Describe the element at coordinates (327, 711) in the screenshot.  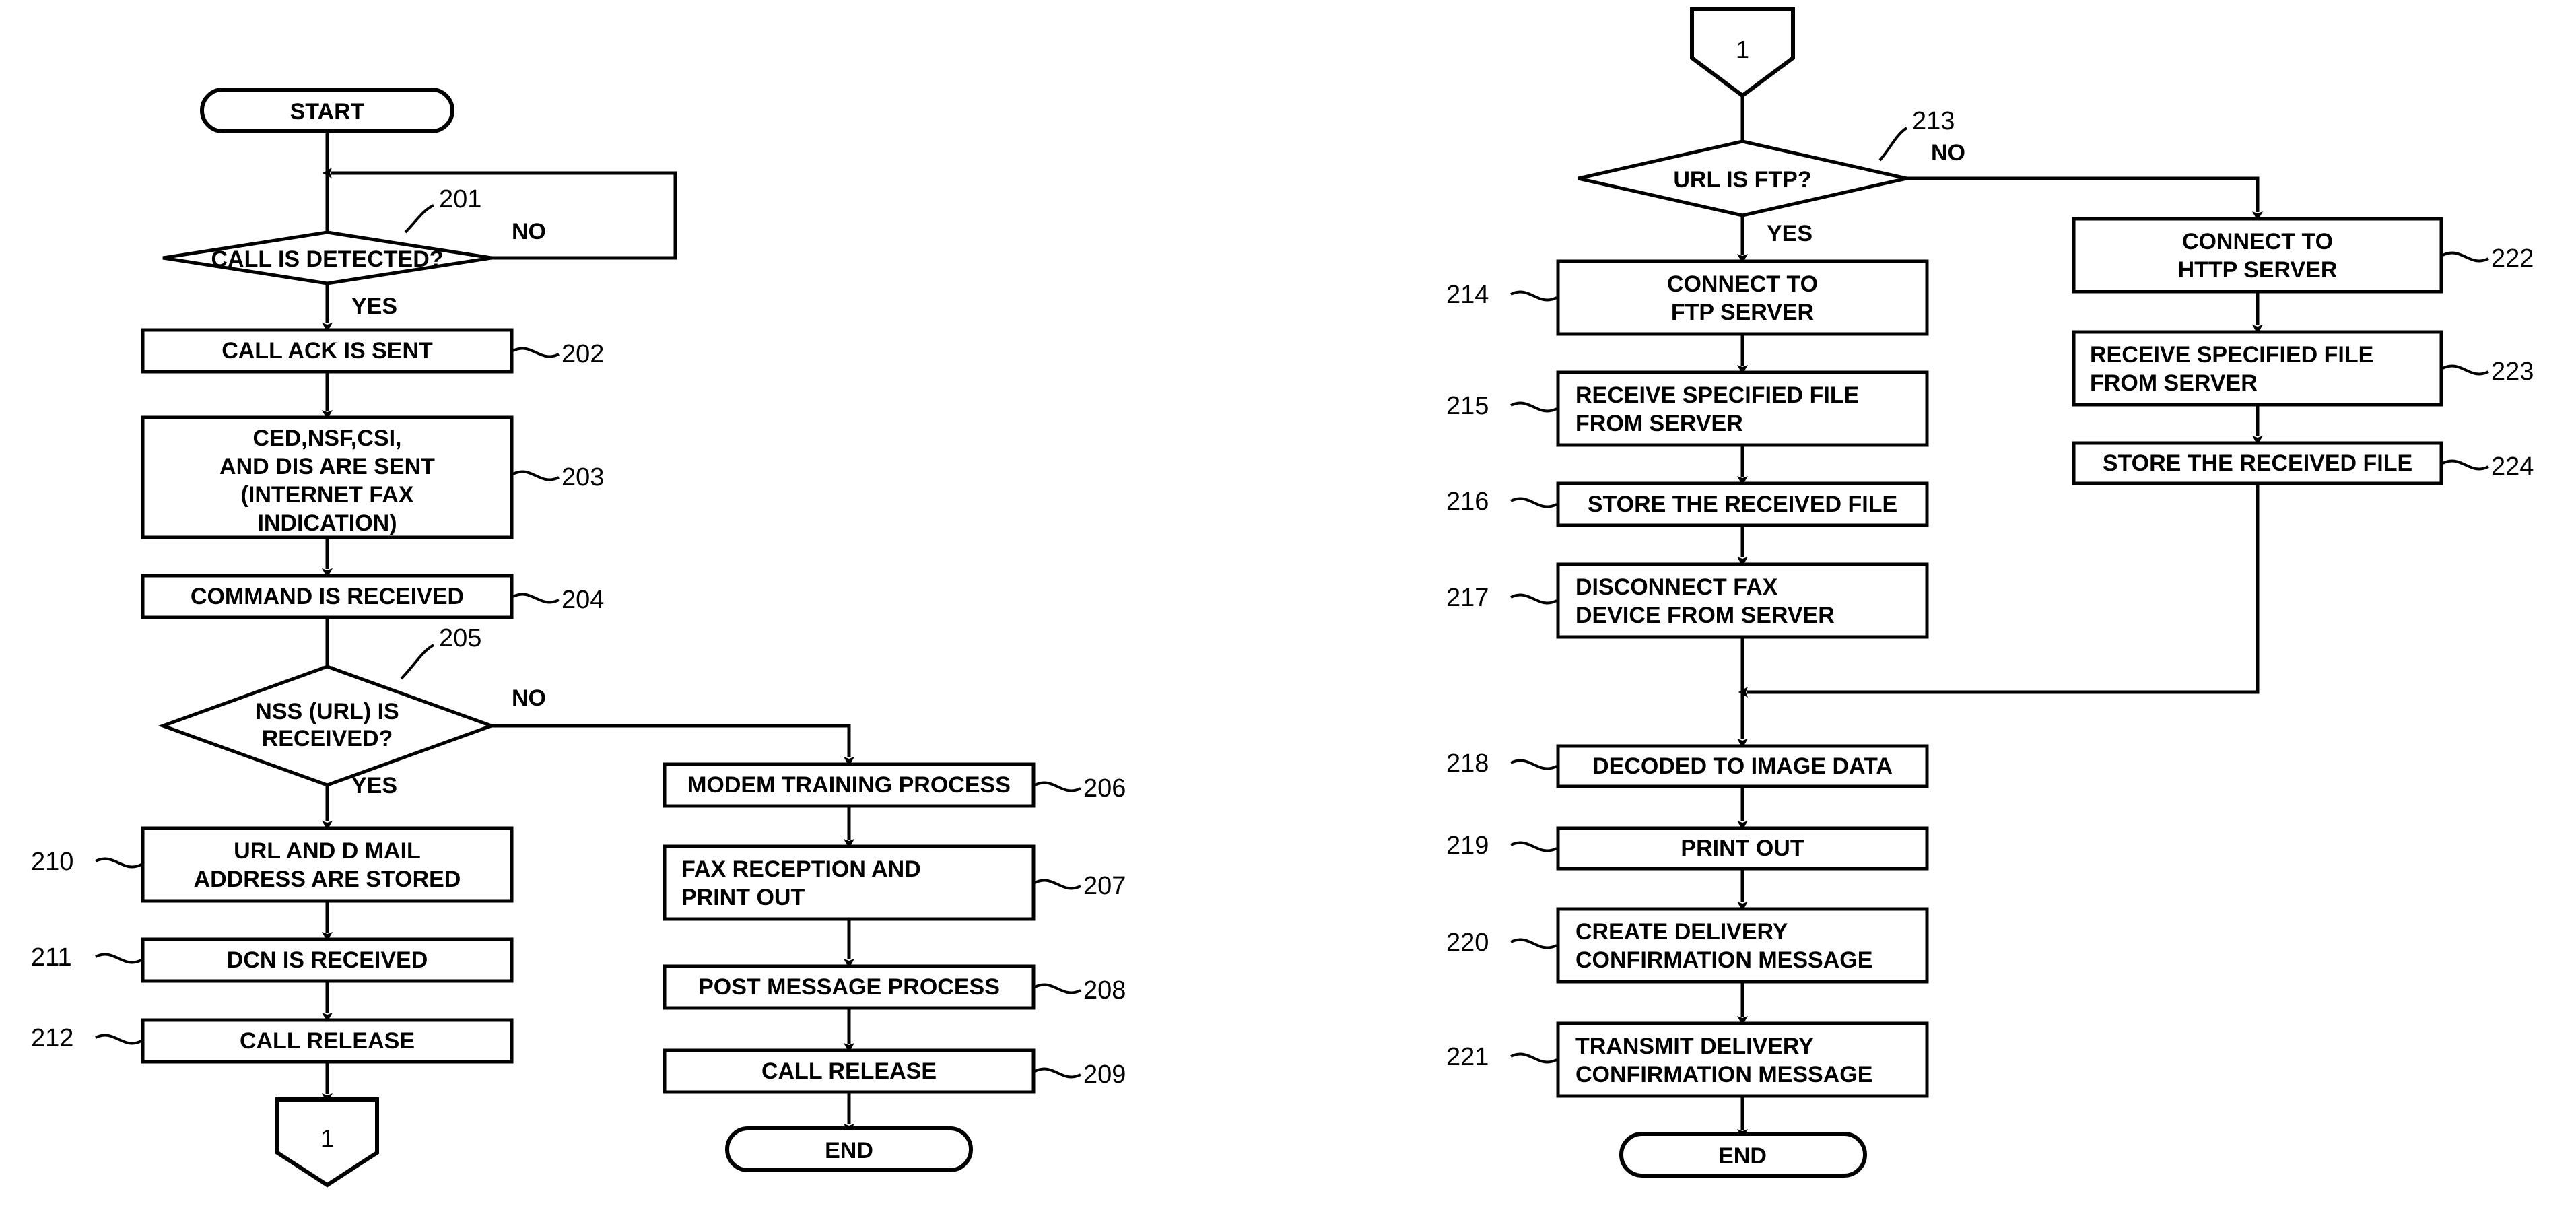
I see `decision-205-line1: NSS (URL) IS` at that location.